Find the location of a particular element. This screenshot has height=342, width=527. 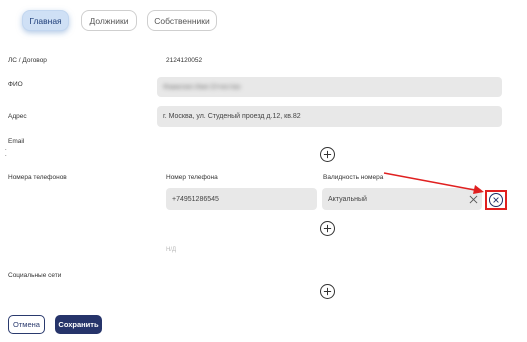

remove-circle-icon is located at coordinates (496, 200).